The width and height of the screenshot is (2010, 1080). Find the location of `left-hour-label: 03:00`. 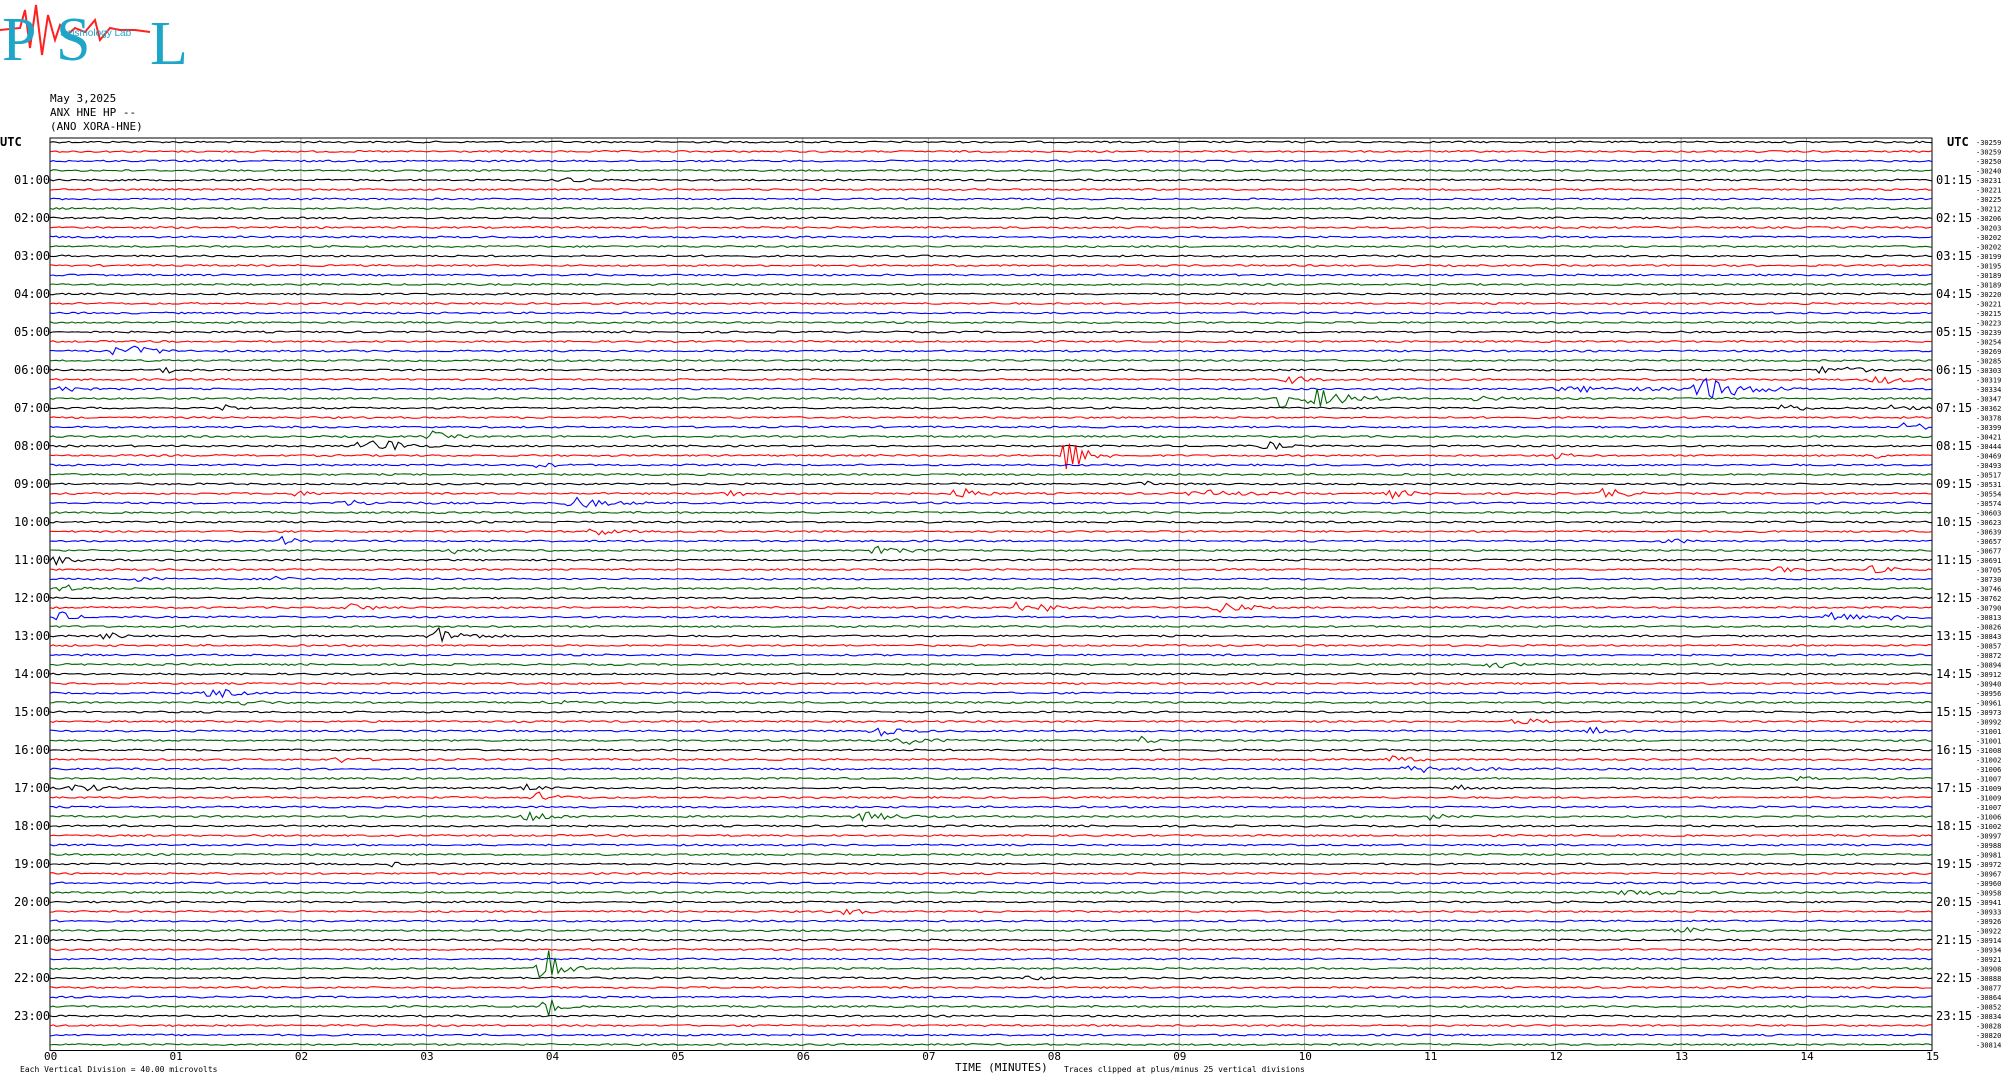

left-hour-label: 03:00 is located at coordinates (32, 256).